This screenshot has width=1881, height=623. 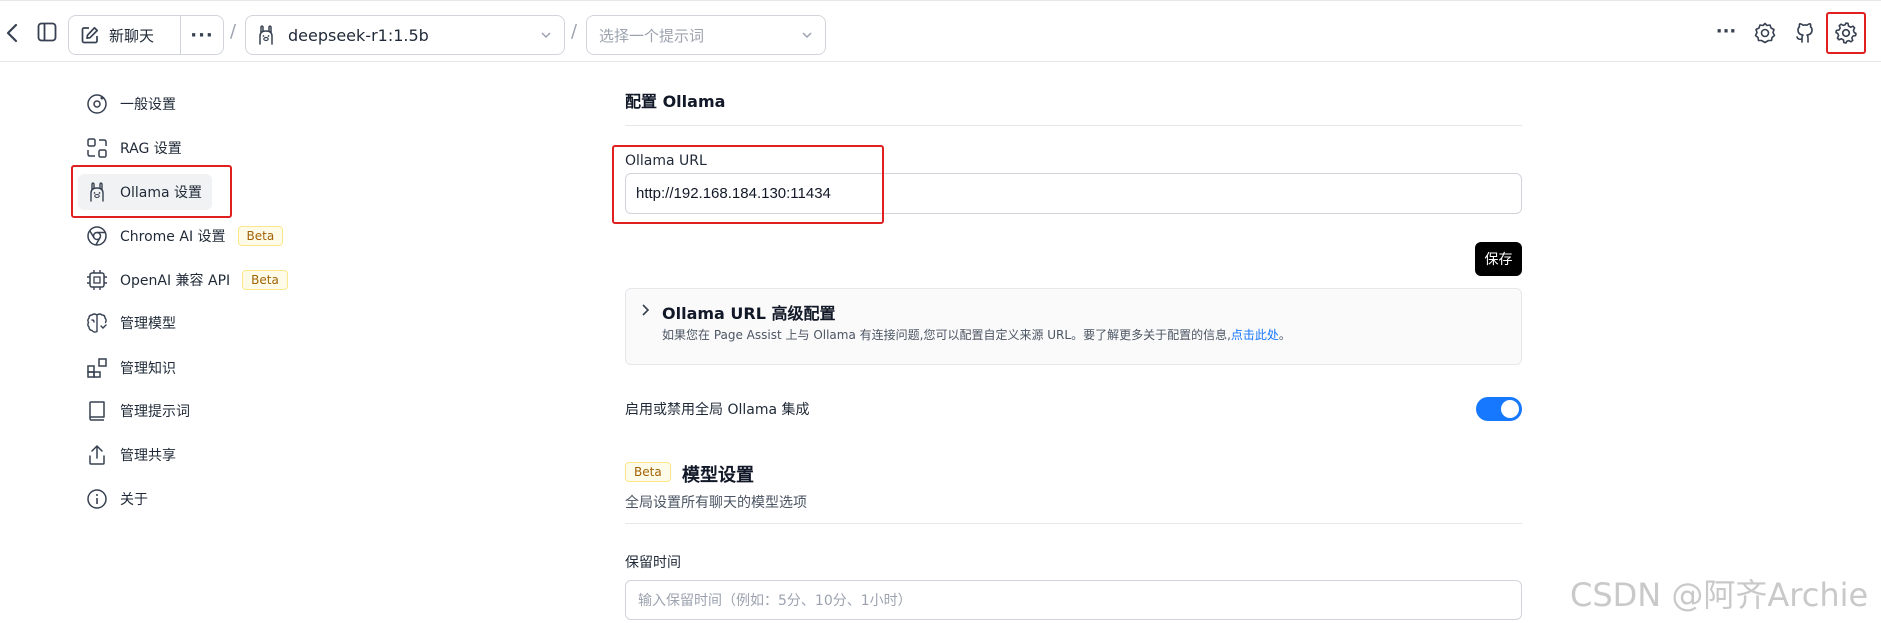 What do you see at coordinates (12, 33) in the screenshot?
I see `back-icon` at bounding box center [12, 33].